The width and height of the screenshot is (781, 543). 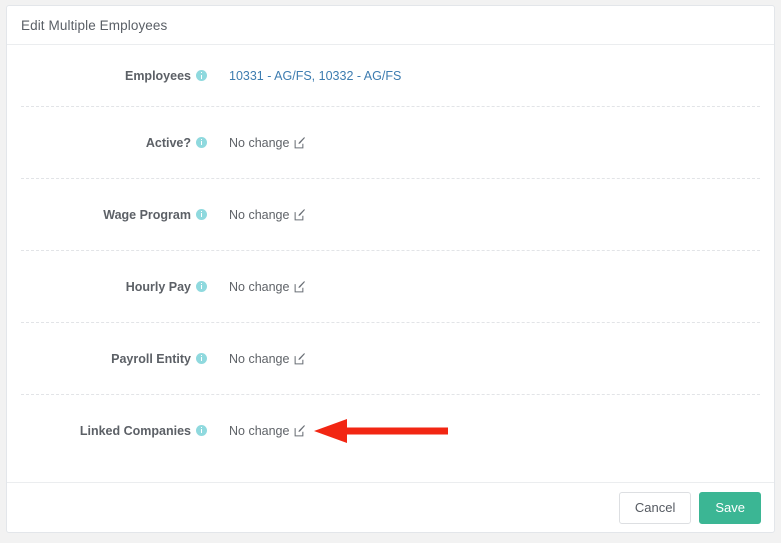 I want to click on field-label-payroll-entity: Payroll Entity, so click(x=107, y=359).